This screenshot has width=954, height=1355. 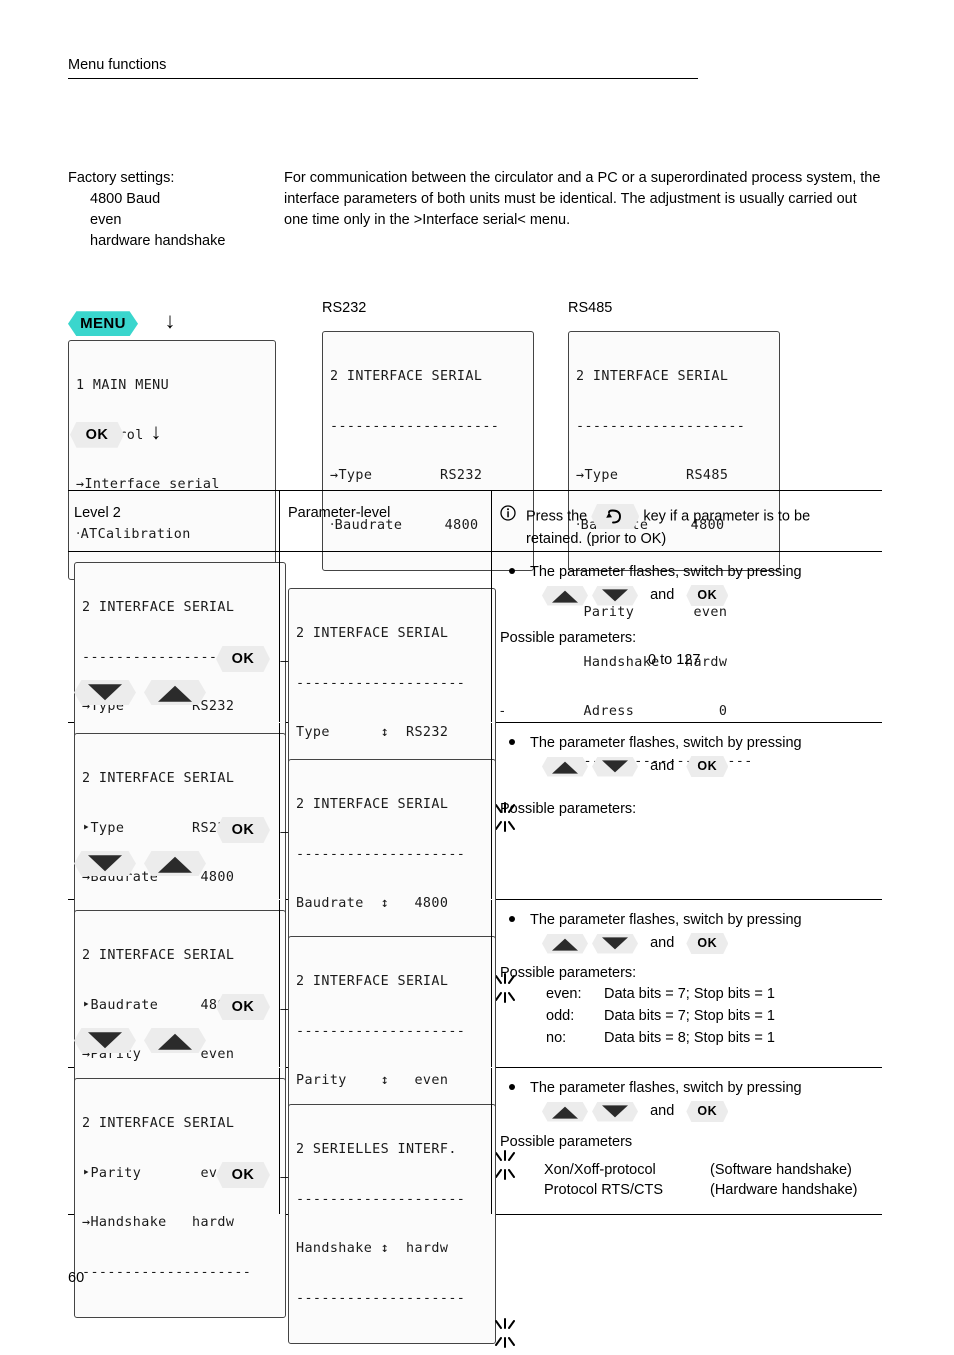 What do you see at coordinates (560, 1016) in the screenshot?
I see `option-key: odd:` at bounding box center [560, 1016].